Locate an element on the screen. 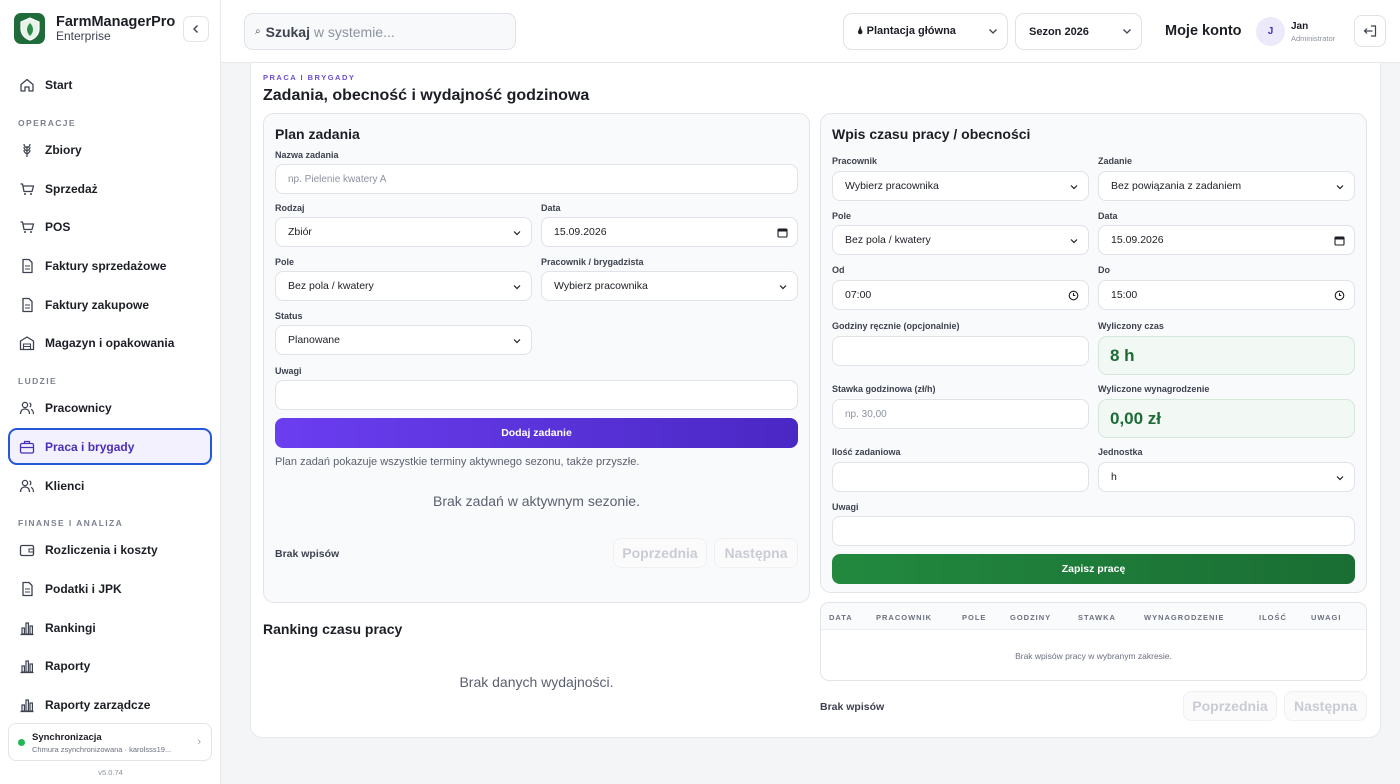 Image resolution: width=1400 pixels, height=784 pixels. work-task-label: Zadanie is located at coordinates (1115, 161).